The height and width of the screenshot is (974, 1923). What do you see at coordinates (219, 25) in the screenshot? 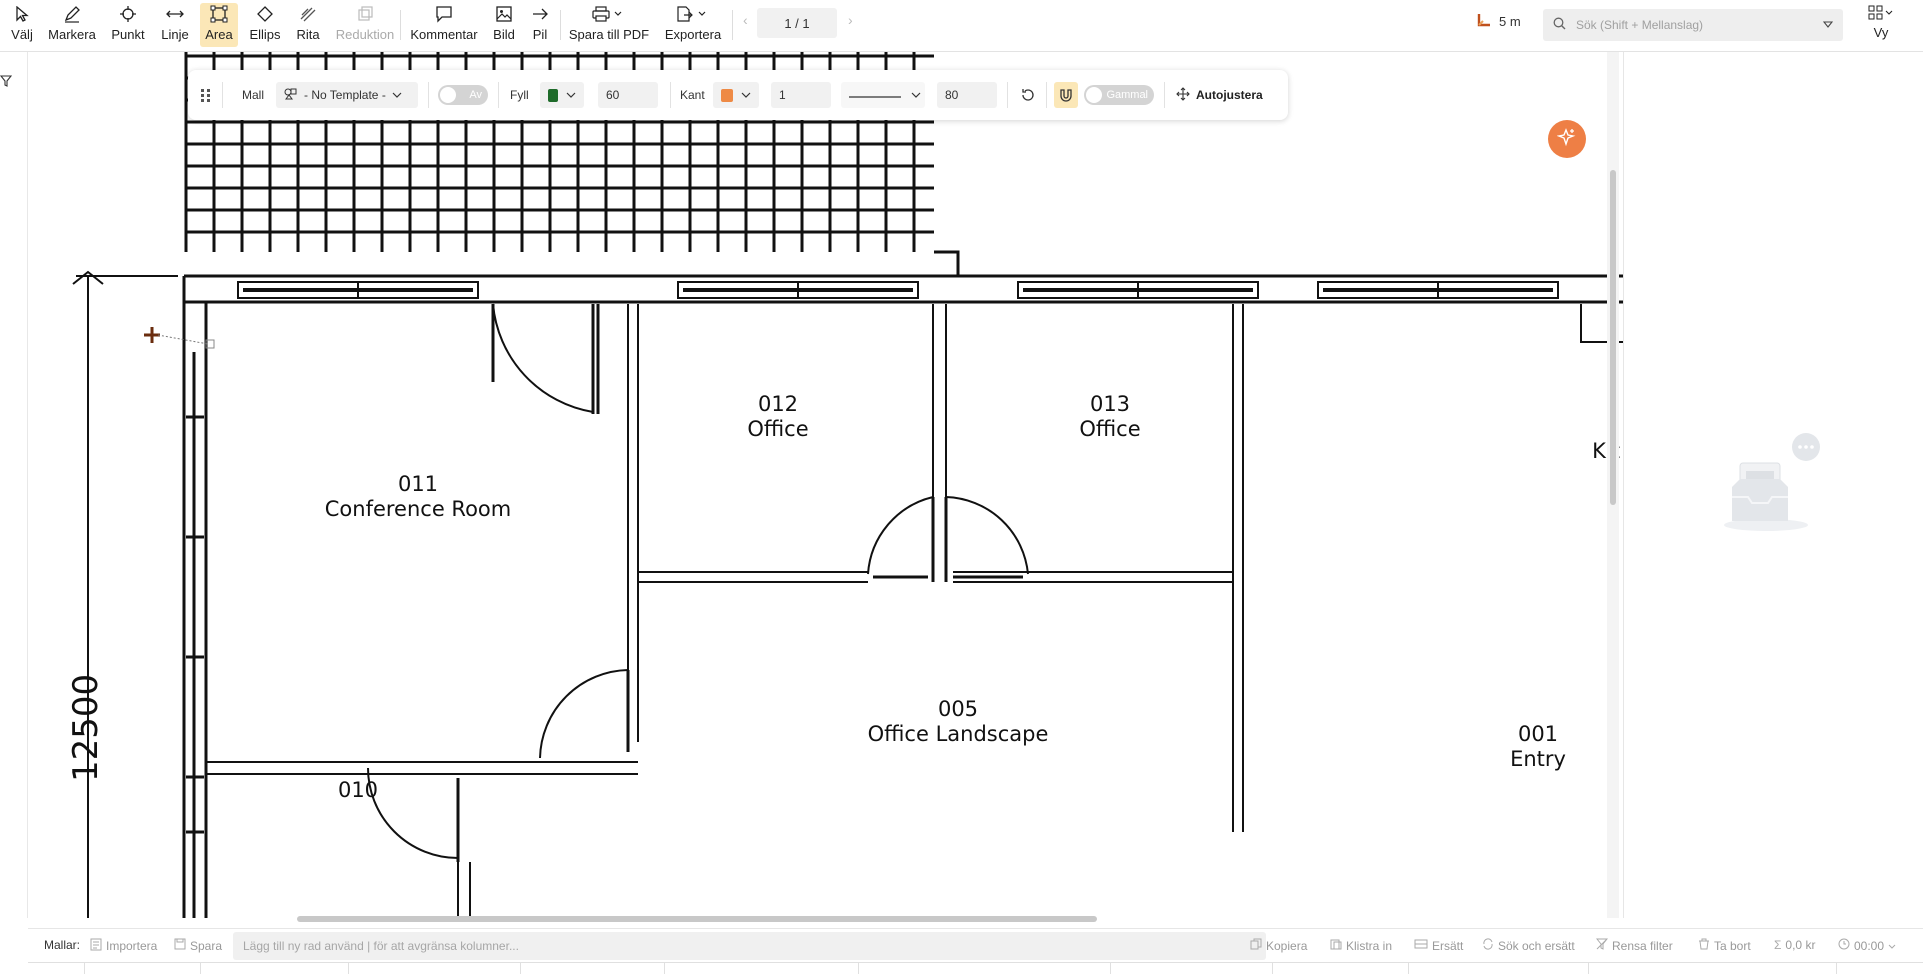
I see `tool-area-button: Area` at bounding box center [219, 25].